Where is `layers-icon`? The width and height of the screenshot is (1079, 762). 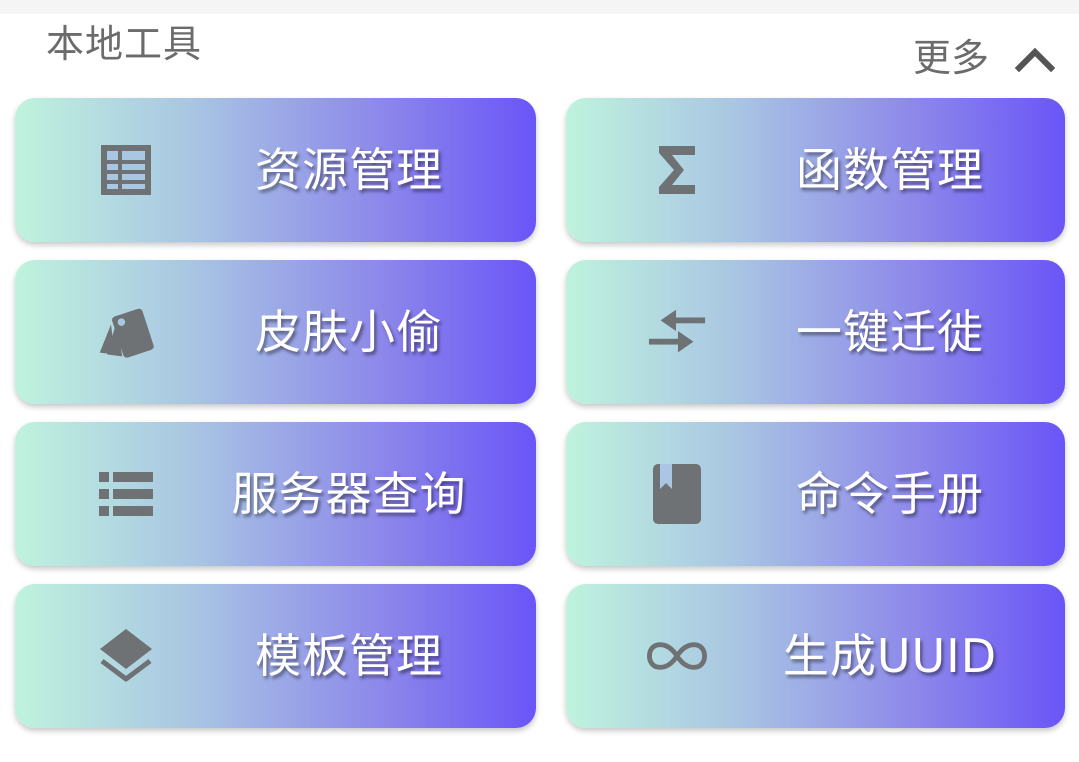
layers-icon is located at coordinates (126, 656).